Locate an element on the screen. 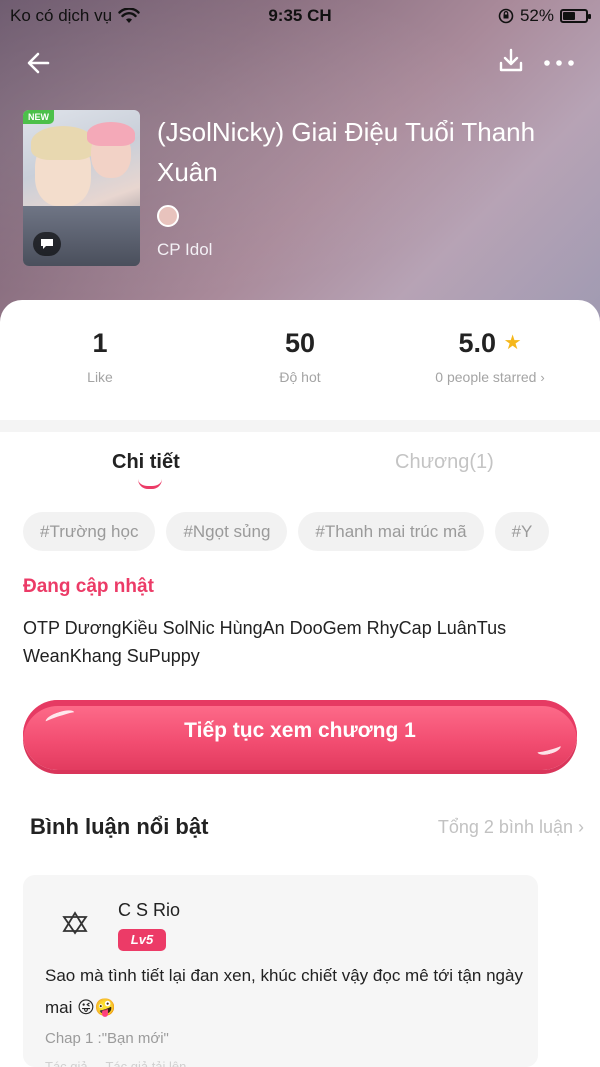  star-icon: ★ is located at coordinates (512, 343).